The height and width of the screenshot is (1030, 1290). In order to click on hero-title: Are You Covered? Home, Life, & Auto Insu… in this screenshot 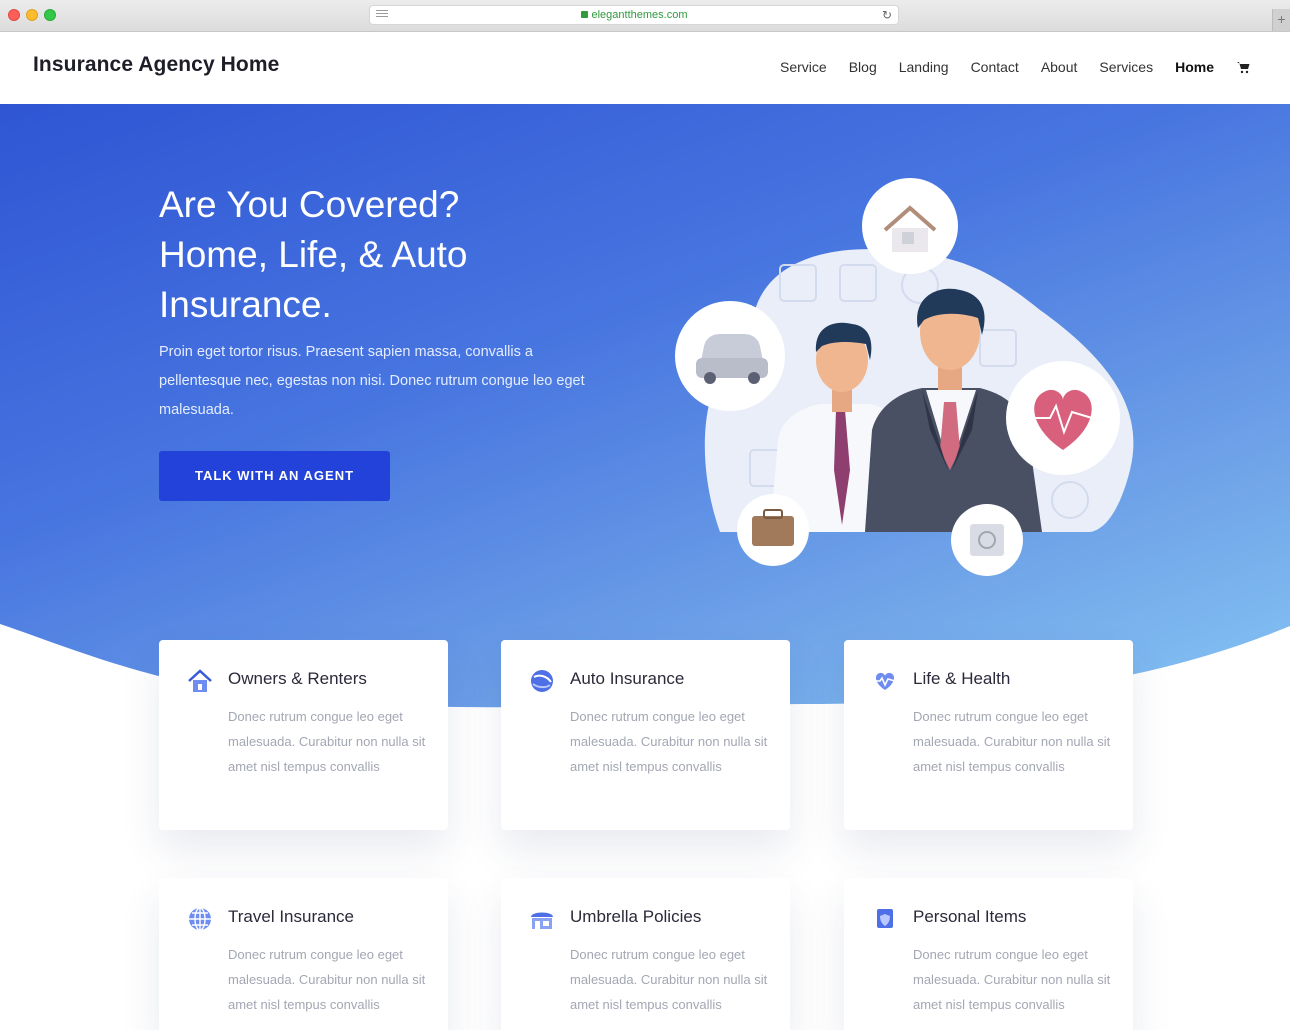, I will do `click(389, 255)`.